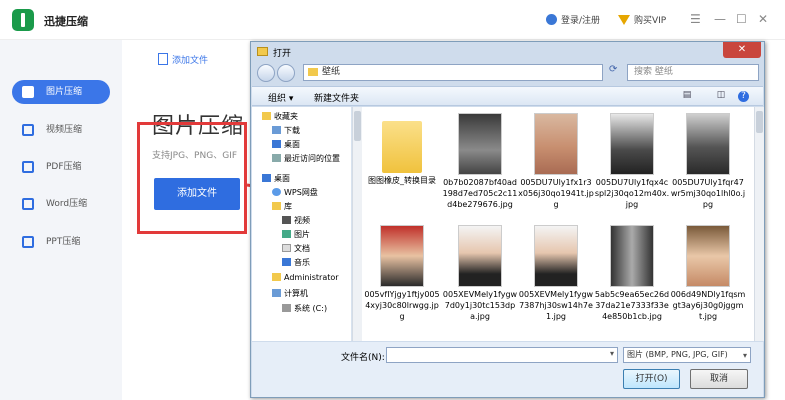 This screenshot has height=400, width=785. What do you see at coordinates (286, 73) in the screenshot?
I see `forward-button` at bounding box center [286, 73].